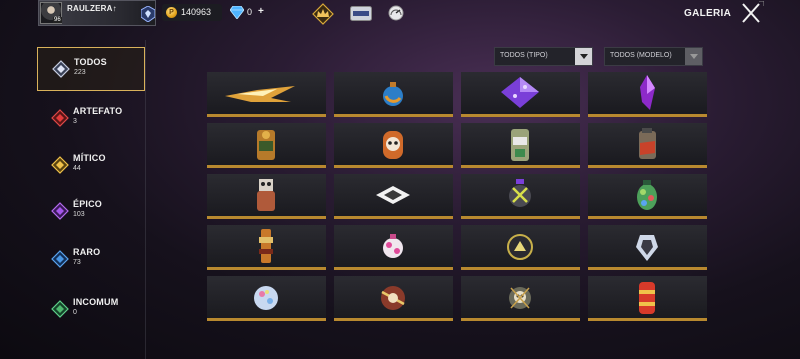 This screenshot has width=800, height=359. What do you see at coordinates (647, 247) in the screenshot?
I see `grid-item-crystal-gem` at bounding box center [647, 247].